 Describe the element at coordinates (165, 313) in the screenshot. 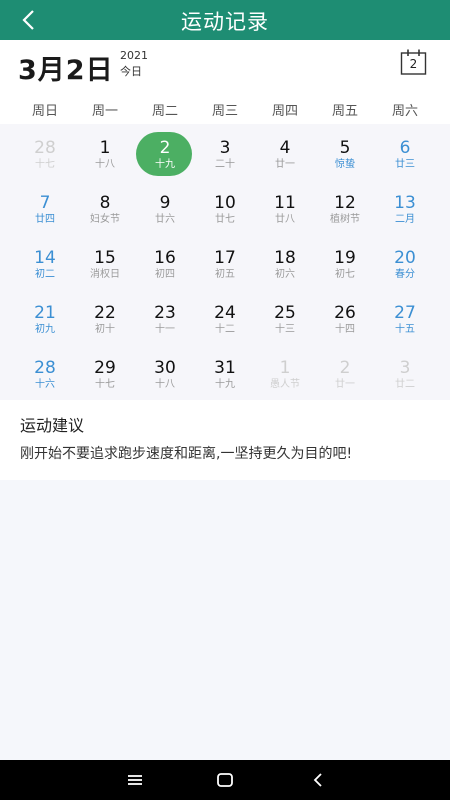

I see `day-number: 23` at that location.